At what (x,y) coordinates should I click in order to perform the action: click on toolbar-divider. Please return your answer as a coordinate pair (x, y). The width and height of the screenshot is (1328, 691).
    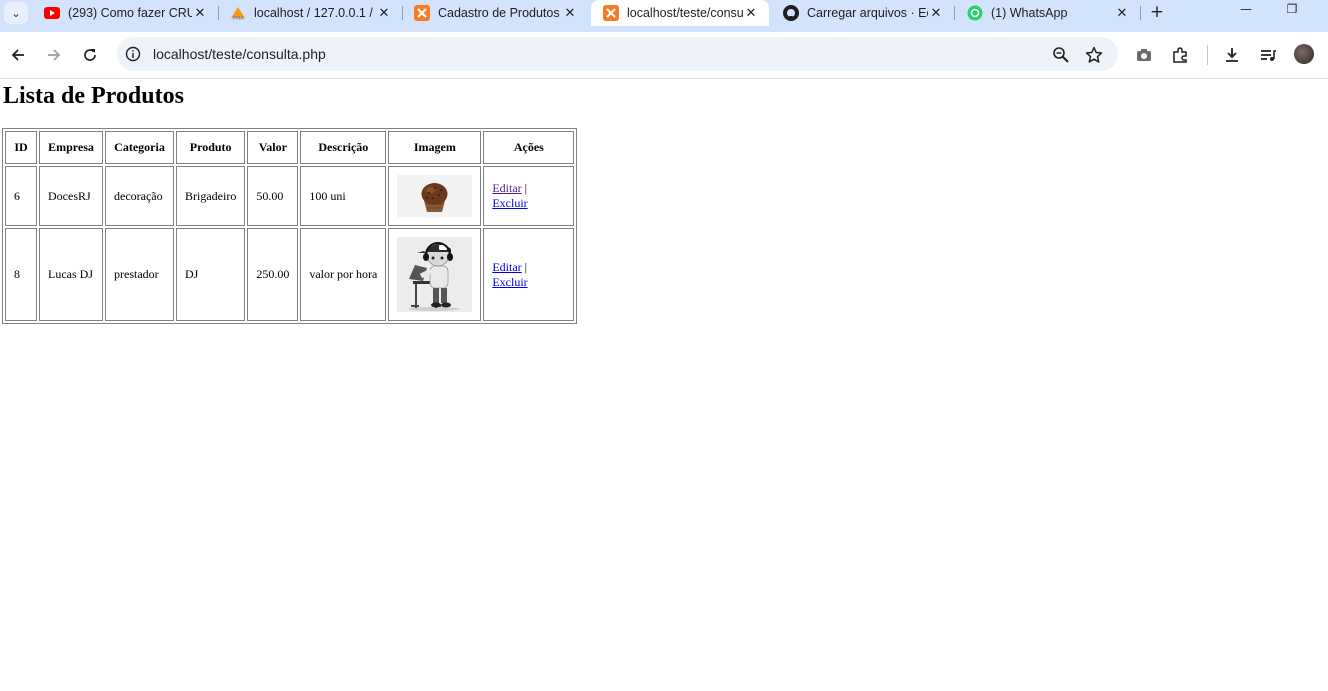
    Looking at the image, I should click on (1207, 55).